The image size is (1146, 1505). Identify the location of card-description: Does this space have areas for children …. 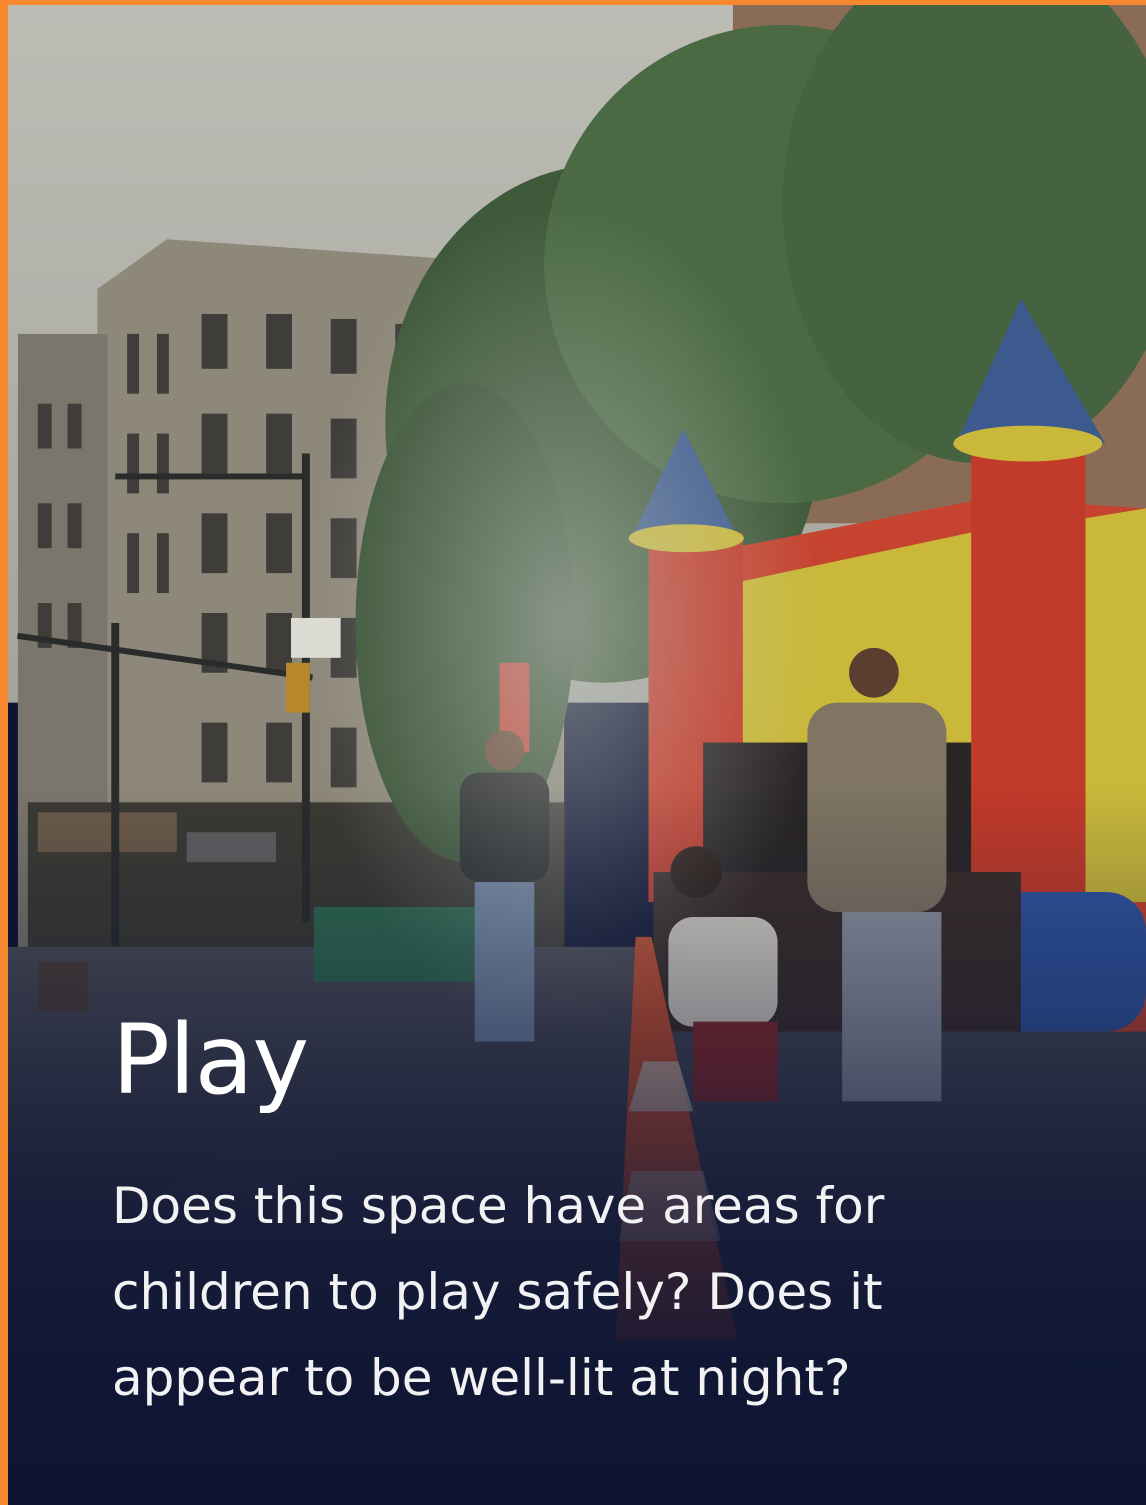
(498, 1292).